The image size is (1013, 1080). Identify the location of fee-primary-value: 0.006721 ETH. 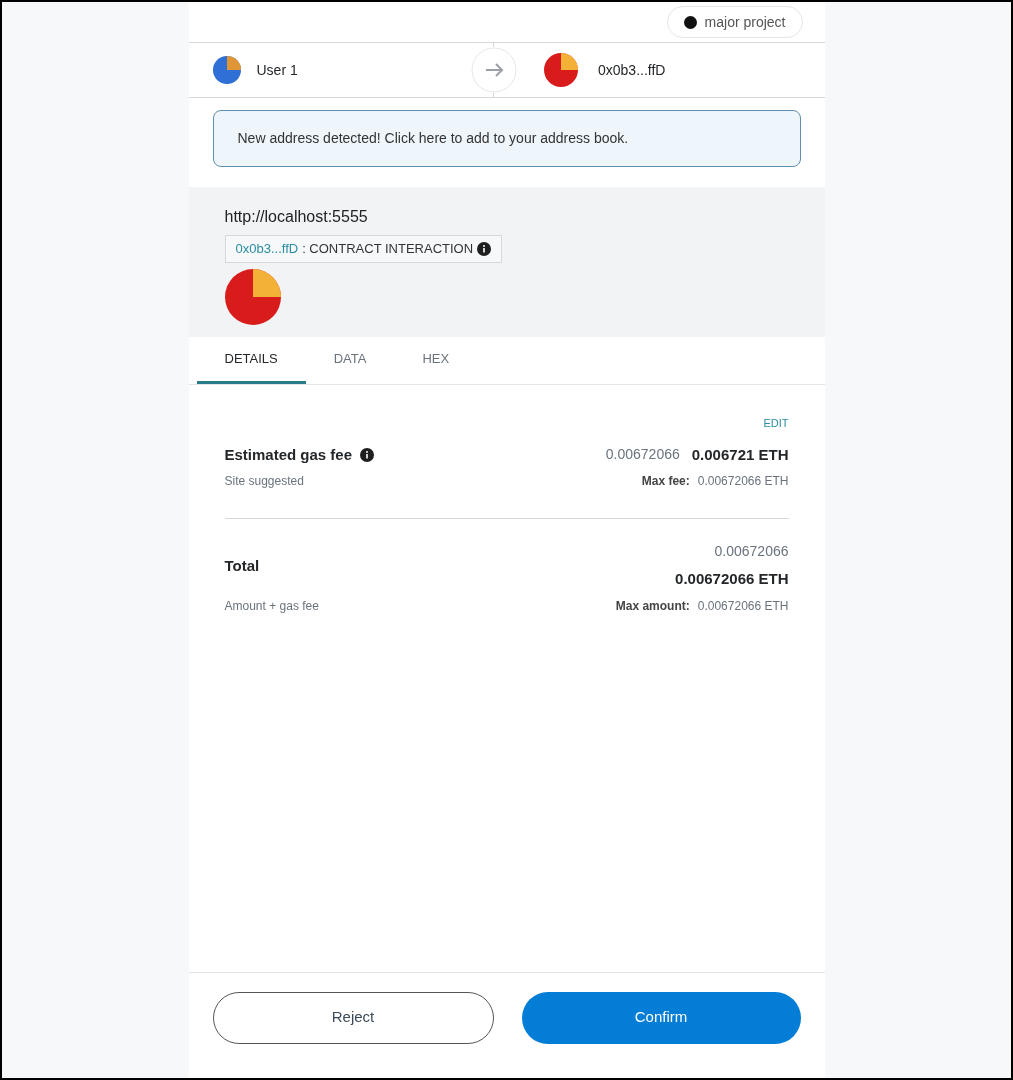
(740, 454).